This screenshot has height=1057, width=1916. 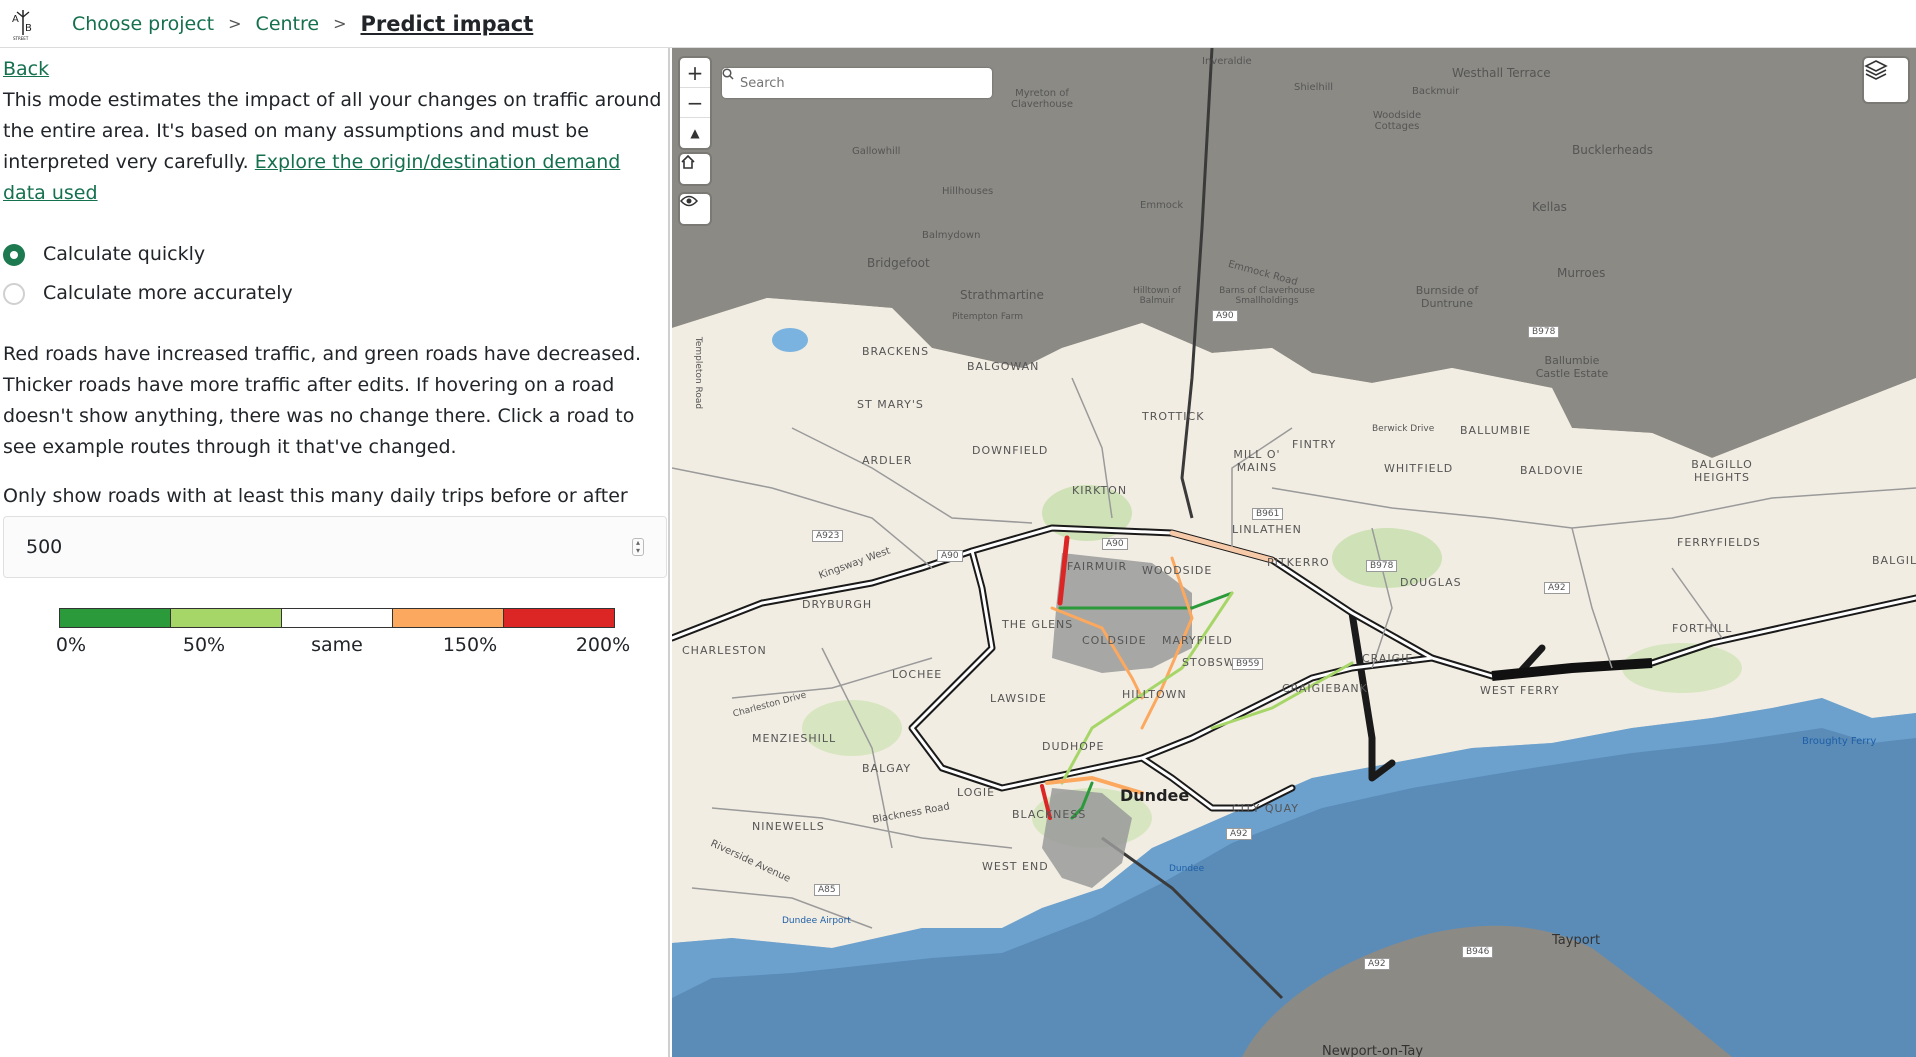 What do you see at coordinates (728, 74) in the screenshot?
I see `search-icon` at bounding box center [728, 74].